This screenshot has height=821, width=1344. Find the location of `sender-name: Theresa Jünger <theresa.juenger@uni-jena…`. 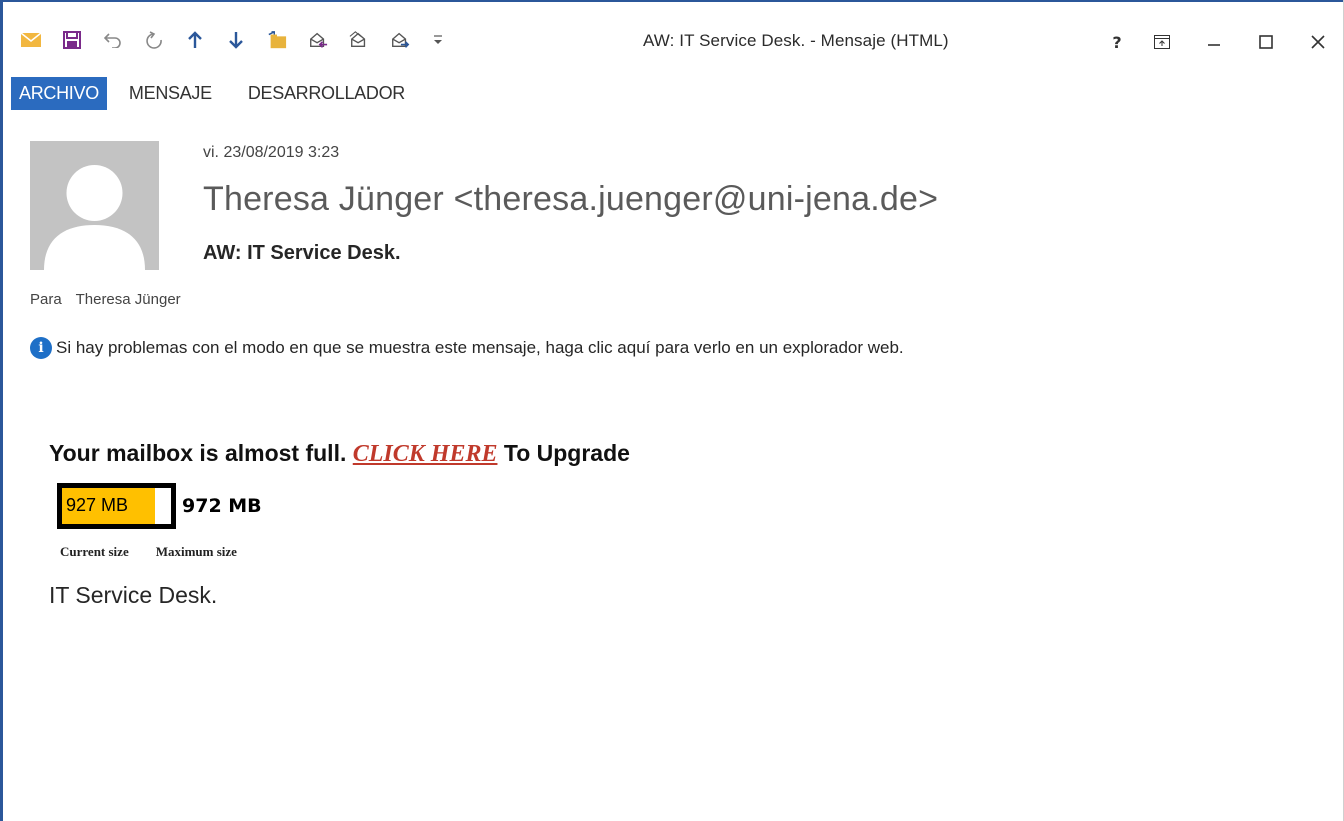

sender-name: Theresa Jünger <theresa.juenger@uni-jena… is located at coordinates (570, 199).